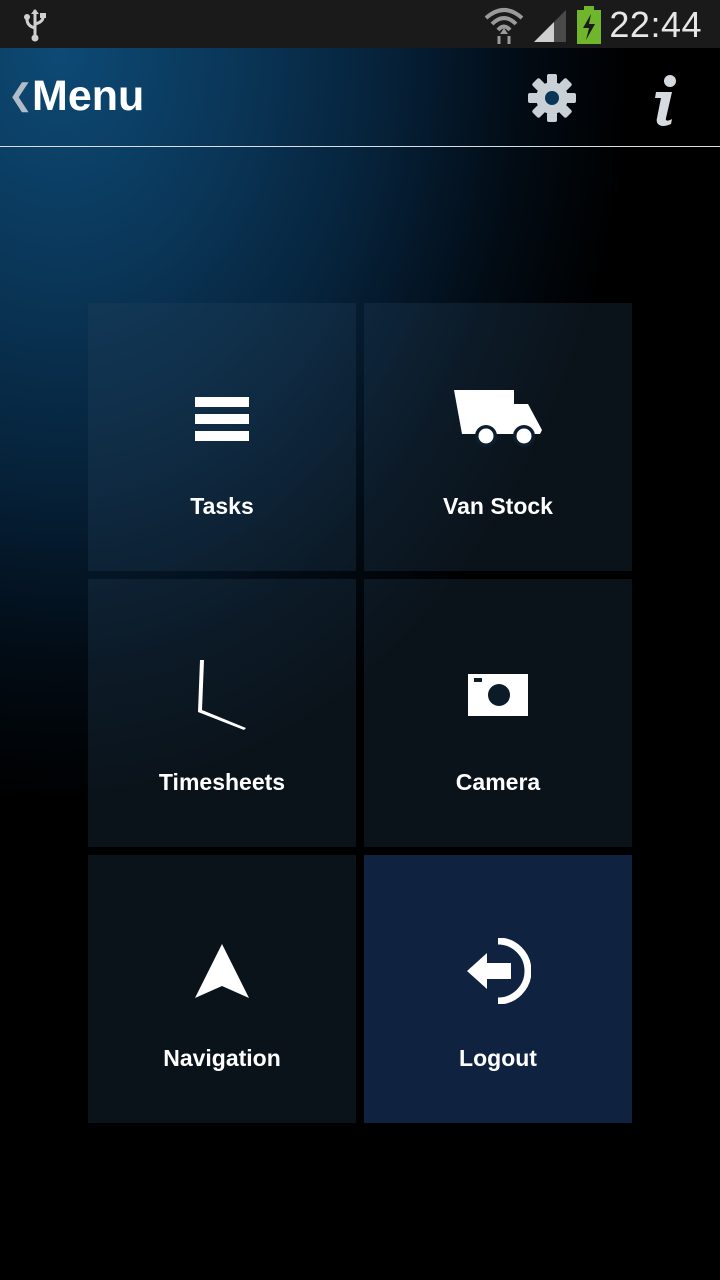  Describe the element at coordinates (360, 24) in the screenshot. I see `status-bar: 22:44` at that location.